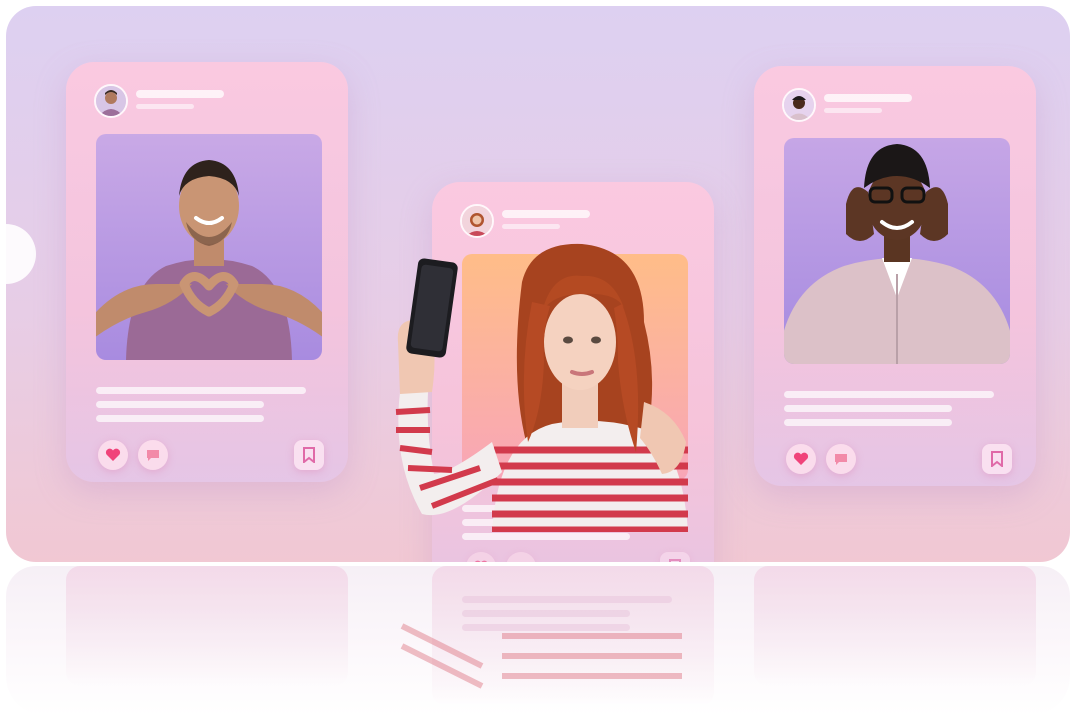 Image resolution: width=1076 pixels, height=721 pixels. What do you see at coordinates (567, 599) in the screenshot?
I see `reflection-line` at bounding box center [567, 599].